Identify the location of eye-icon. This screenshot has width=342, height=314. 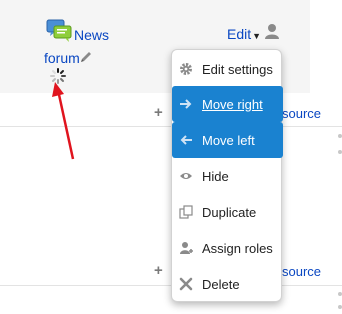
(186, 176).